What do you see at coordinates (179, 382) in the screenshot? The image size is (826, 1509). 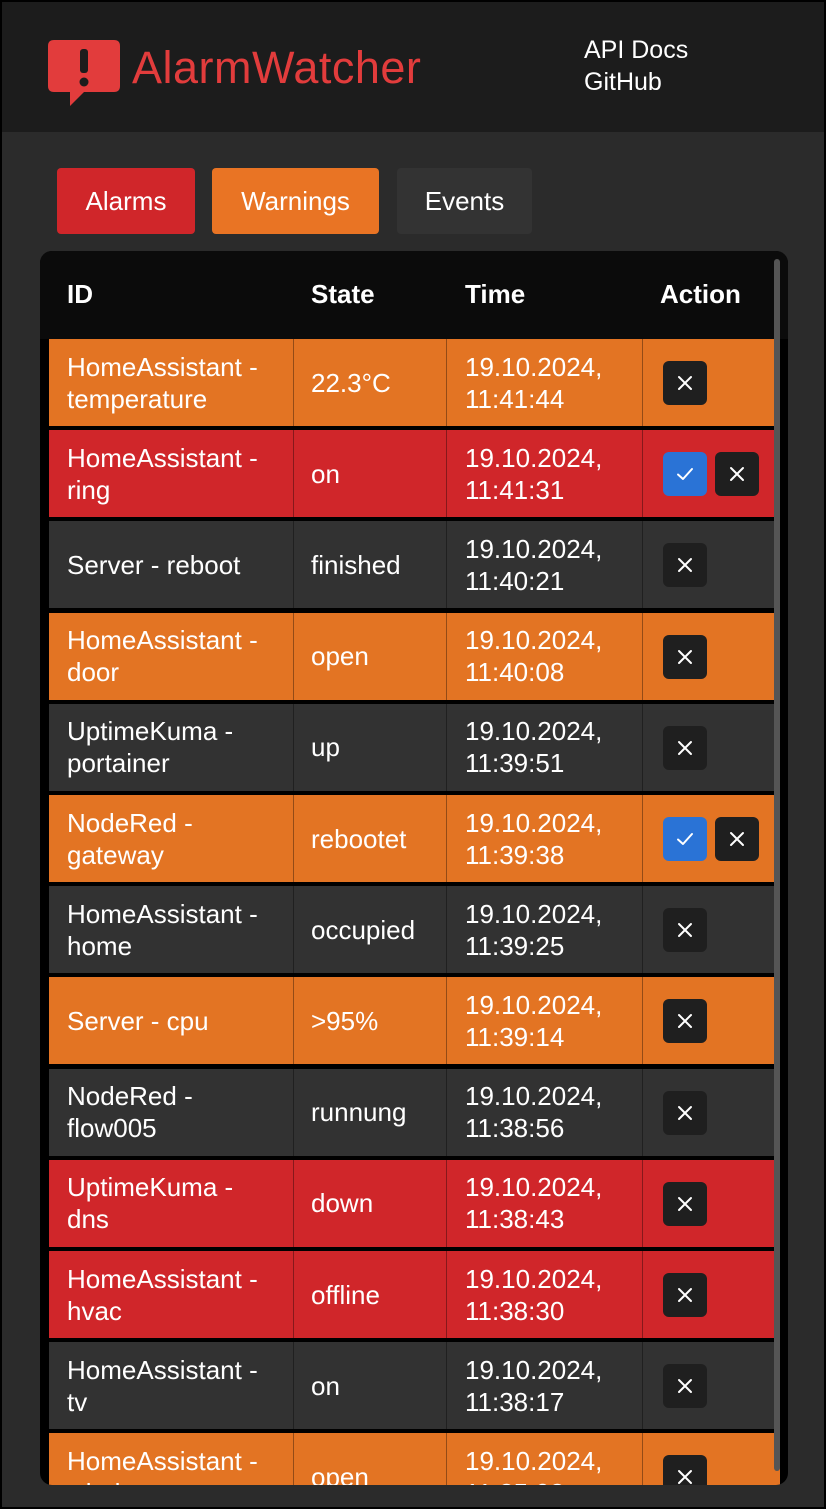 I see `cell-id: HomeAssistant - temperature` at bounding box center [179, 382].